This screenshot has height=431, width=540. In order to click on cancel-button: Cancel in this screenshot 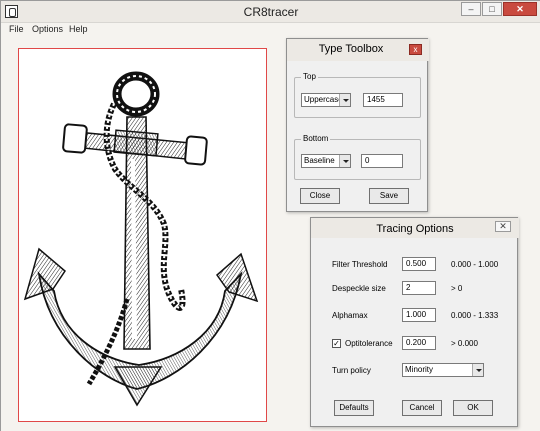, I will do `click(422, 408)`.